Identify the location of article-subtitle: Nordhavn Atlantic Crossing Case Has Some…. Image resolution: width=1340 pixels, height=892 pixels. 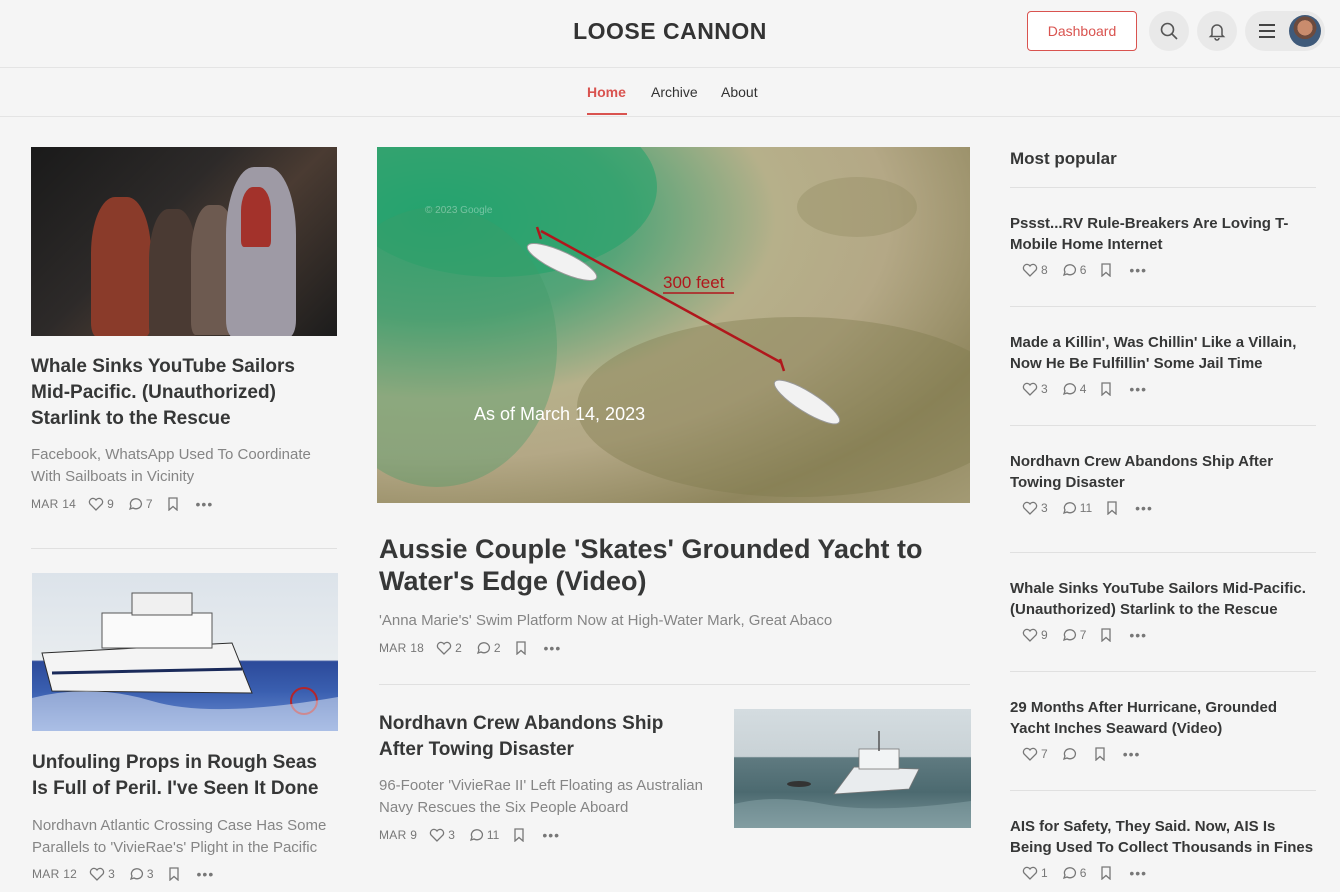
(179, 836).